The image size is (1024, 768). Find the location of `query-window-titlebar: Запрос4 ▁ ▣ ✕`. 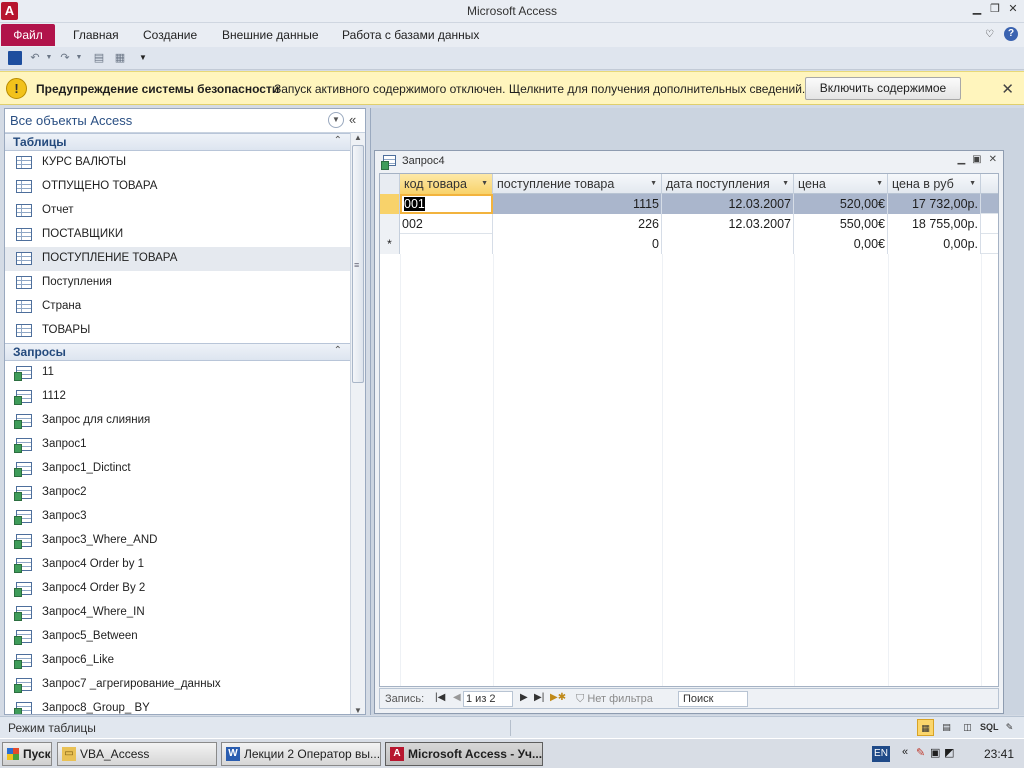

query-window-titlebar: Запрос4 ▁ ▣ ✕ is located at coordinates (689, 161).